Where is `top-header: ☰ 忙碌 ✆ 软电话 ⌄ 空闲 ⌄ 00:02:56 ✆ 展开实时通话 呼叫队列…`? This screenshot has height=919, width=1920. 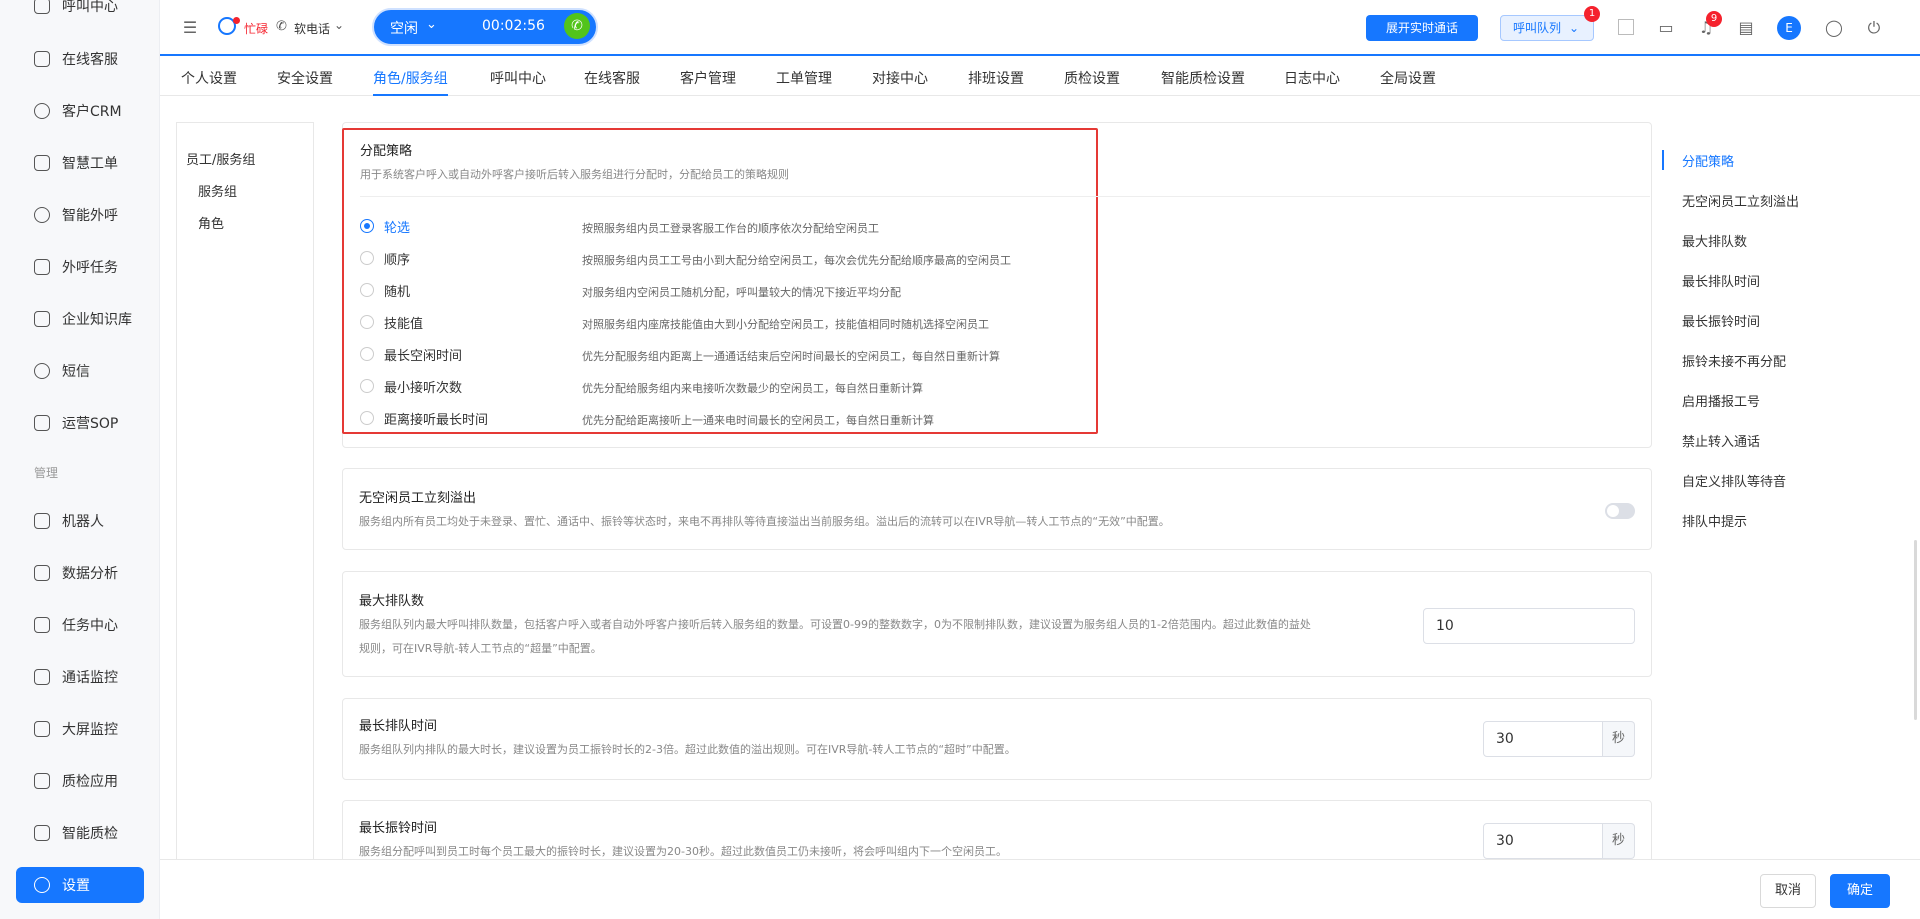
top-header: ☰ 忙碌 ✆ 软电话 ⌄ 空闲 ⌄ 00:02:56 ✆ 展开实时通话 呼叫队列… is located at coordinates (1040, 28).